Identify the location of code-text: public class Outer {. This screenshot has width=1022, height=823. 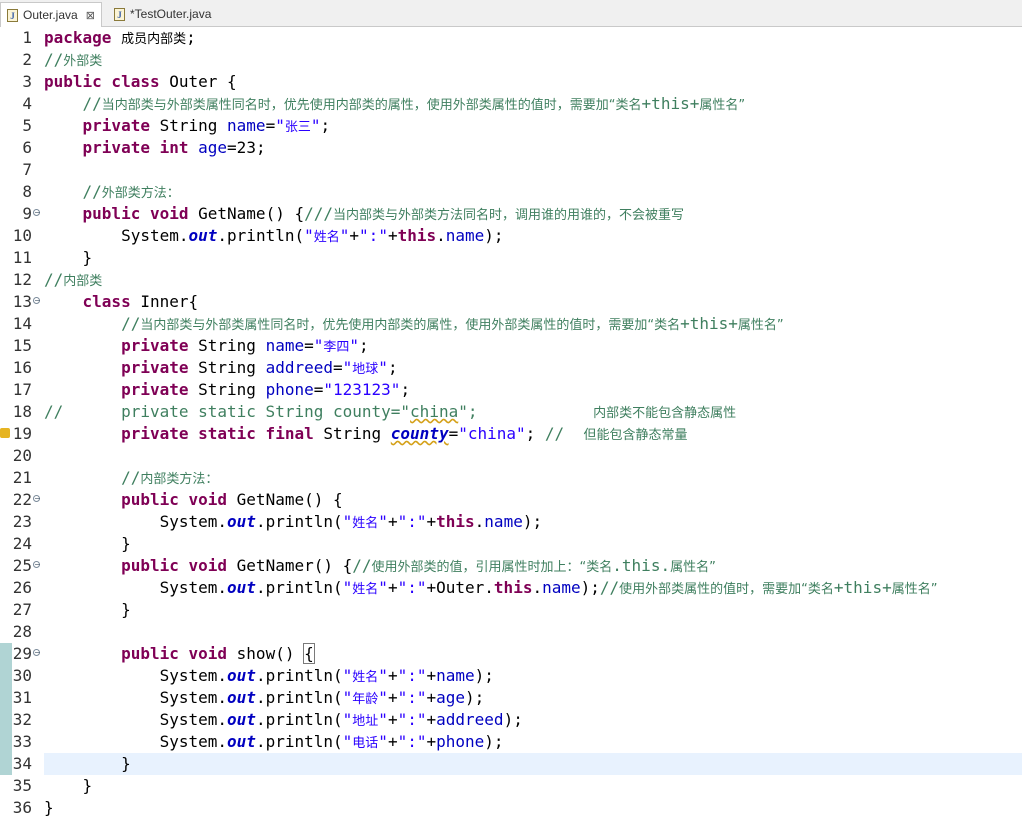
(140, 81).